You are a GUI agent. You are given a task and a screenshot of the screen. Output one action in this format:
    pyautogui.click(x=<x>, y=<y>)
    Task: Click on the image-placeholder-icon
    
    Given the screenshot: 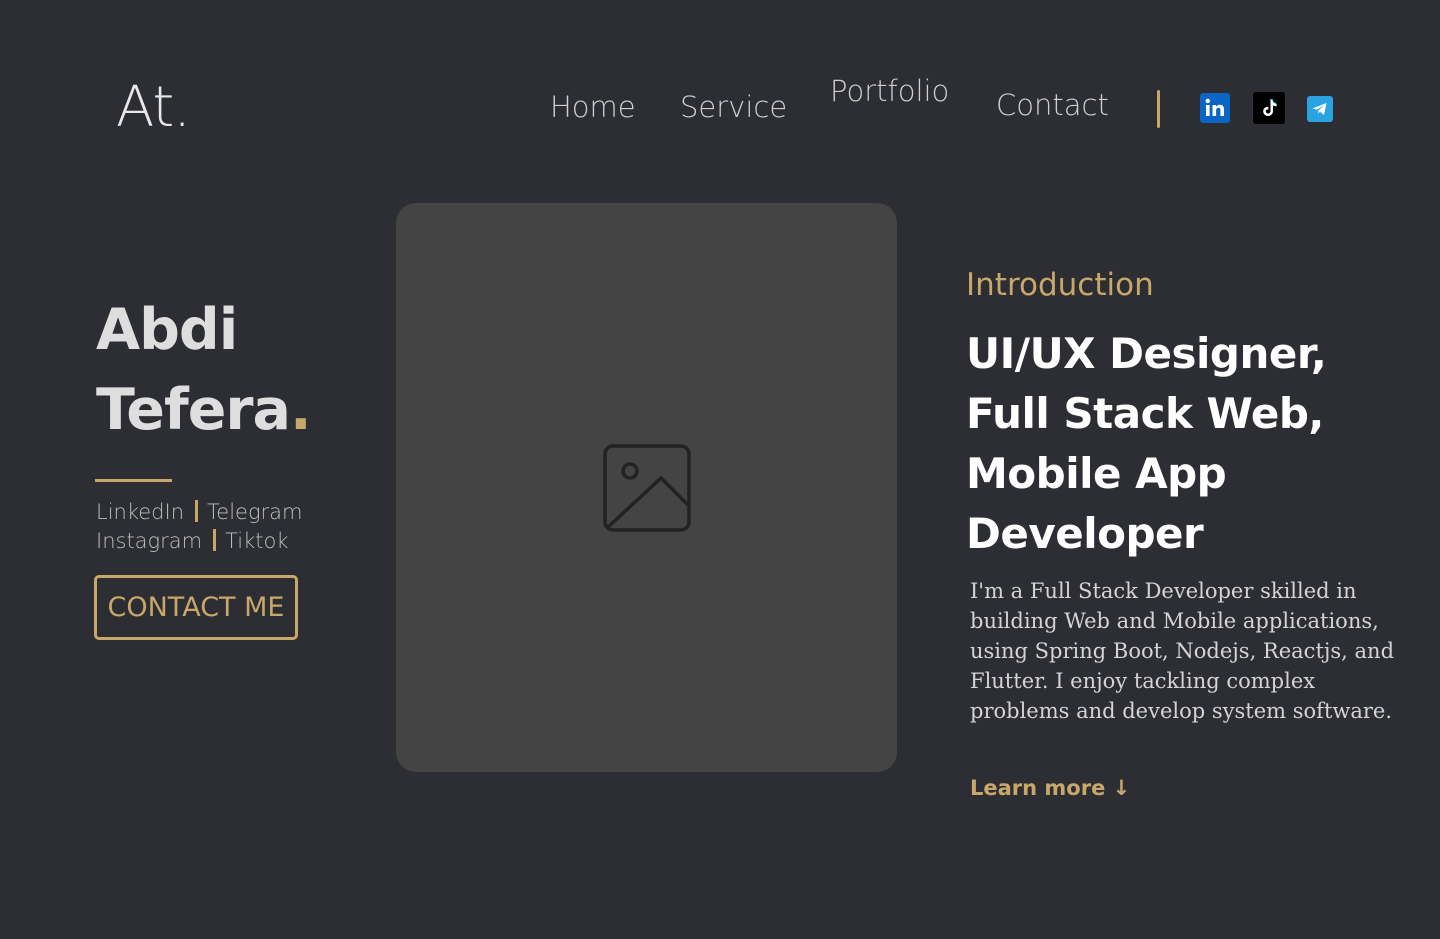 What is the action you would take?
    pyautogui.click(x=646, y=487)
    